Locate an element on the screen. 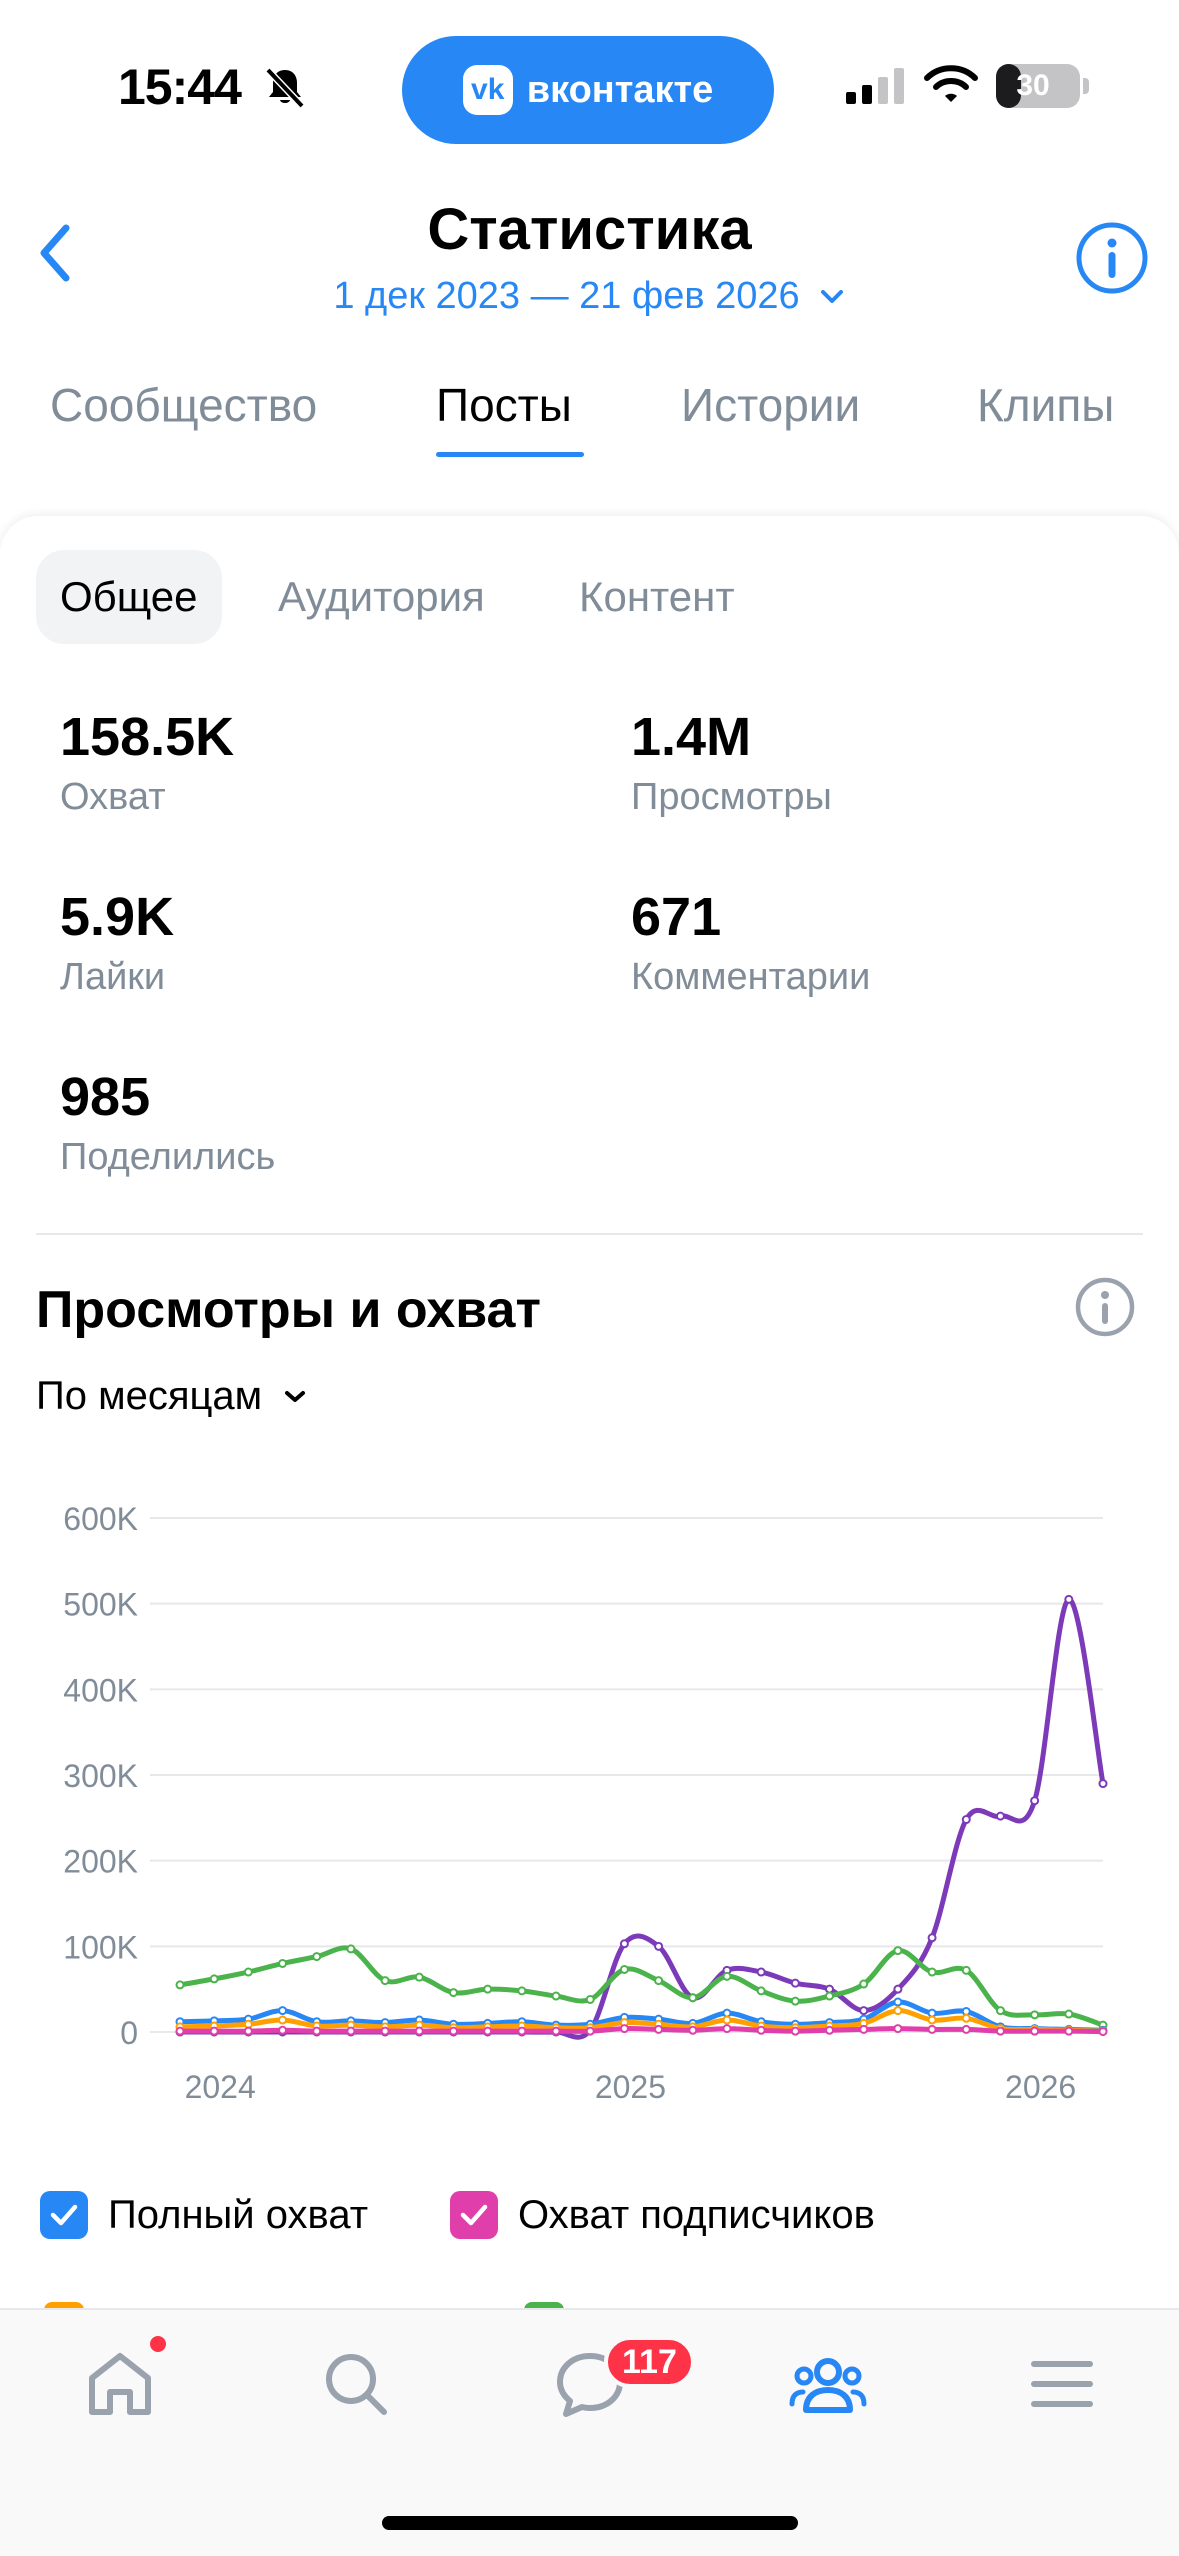 Image resolution: width=1179 pixels, height=2556 pixels. metric-shares-value: 985 is located at coordinates (105, 1097).